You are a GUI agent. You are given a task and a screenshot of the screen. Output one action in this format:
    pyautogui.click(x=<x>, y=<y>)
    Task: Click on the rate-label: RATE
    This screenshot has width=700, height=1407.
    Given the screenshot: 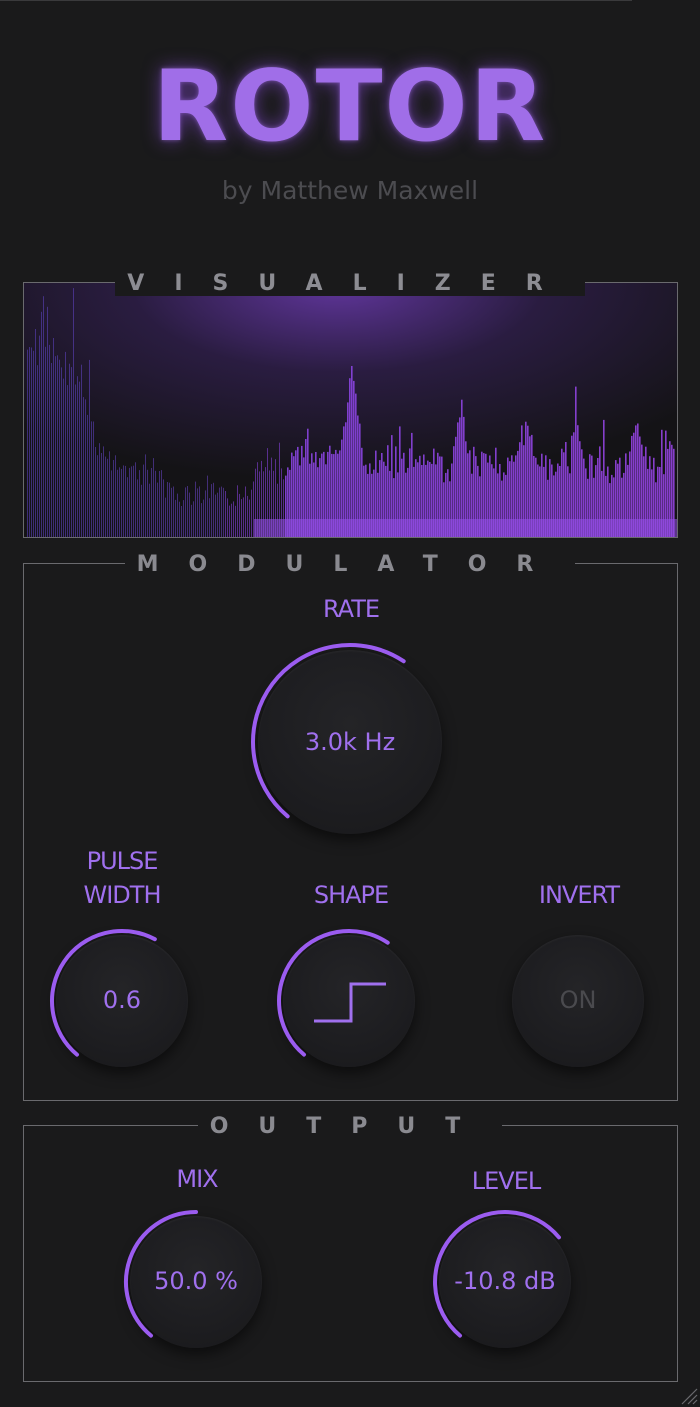 What is the action you would take?
    pyautogui.click(x=351, y=609)
    